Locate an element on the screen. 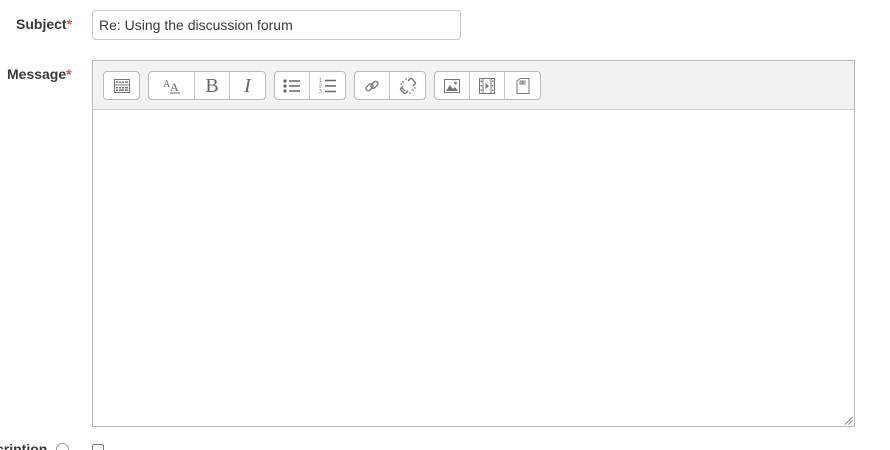 This screenshot has width=890, height=450. ordered-list-icon: 1 2 3 is located at coordinates (327, 86).